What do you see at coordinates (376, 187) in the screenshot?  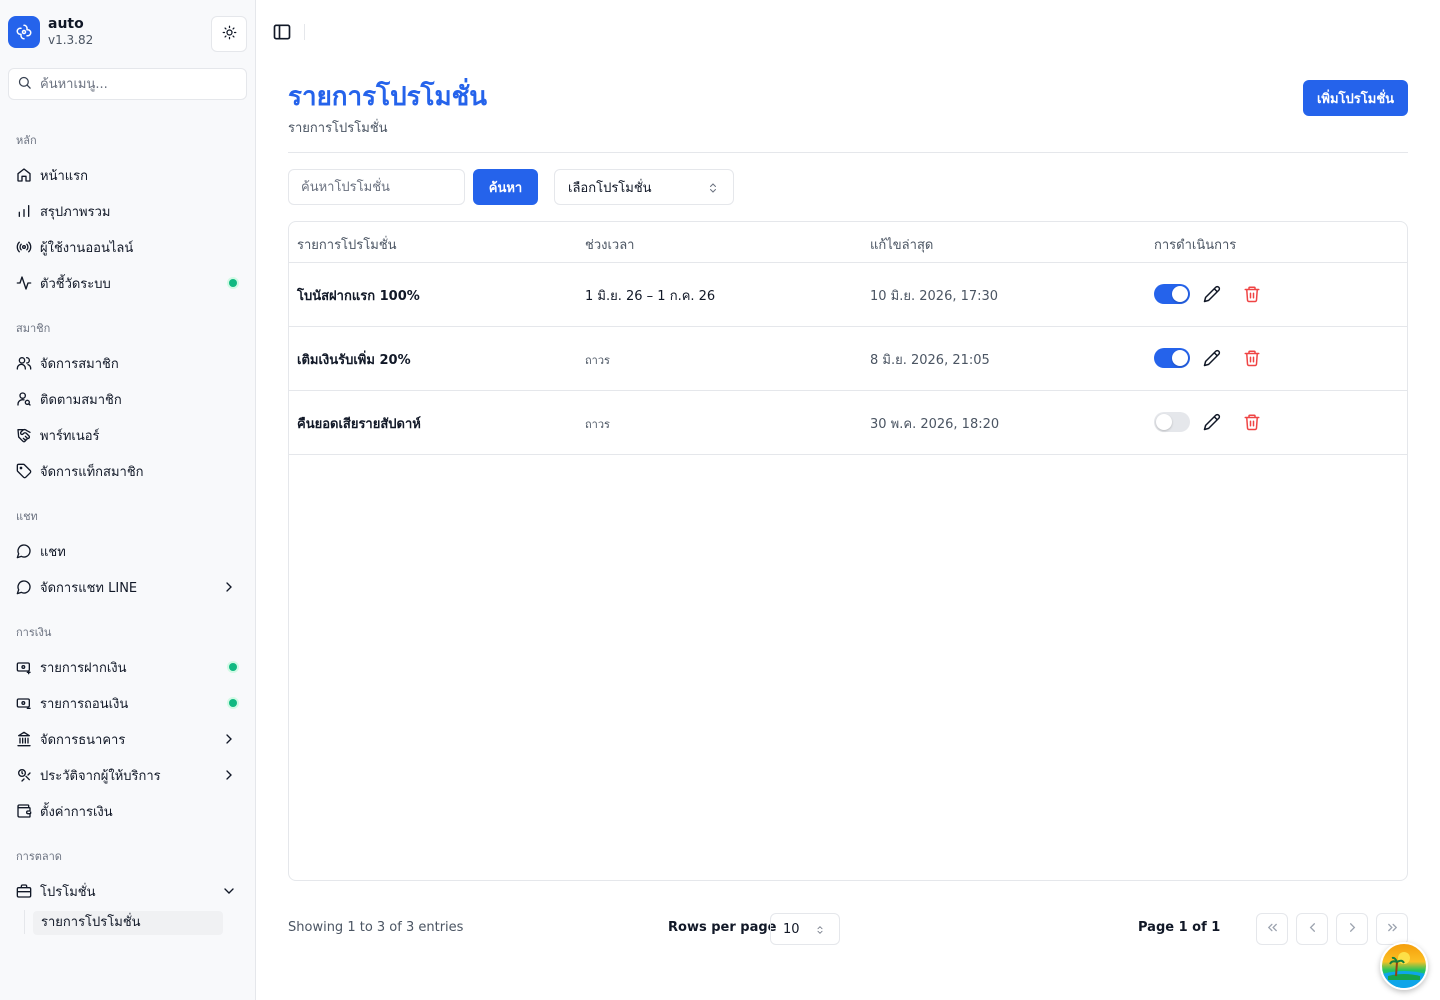 I see `promotion-search-input` at bounding box center [376, 187].